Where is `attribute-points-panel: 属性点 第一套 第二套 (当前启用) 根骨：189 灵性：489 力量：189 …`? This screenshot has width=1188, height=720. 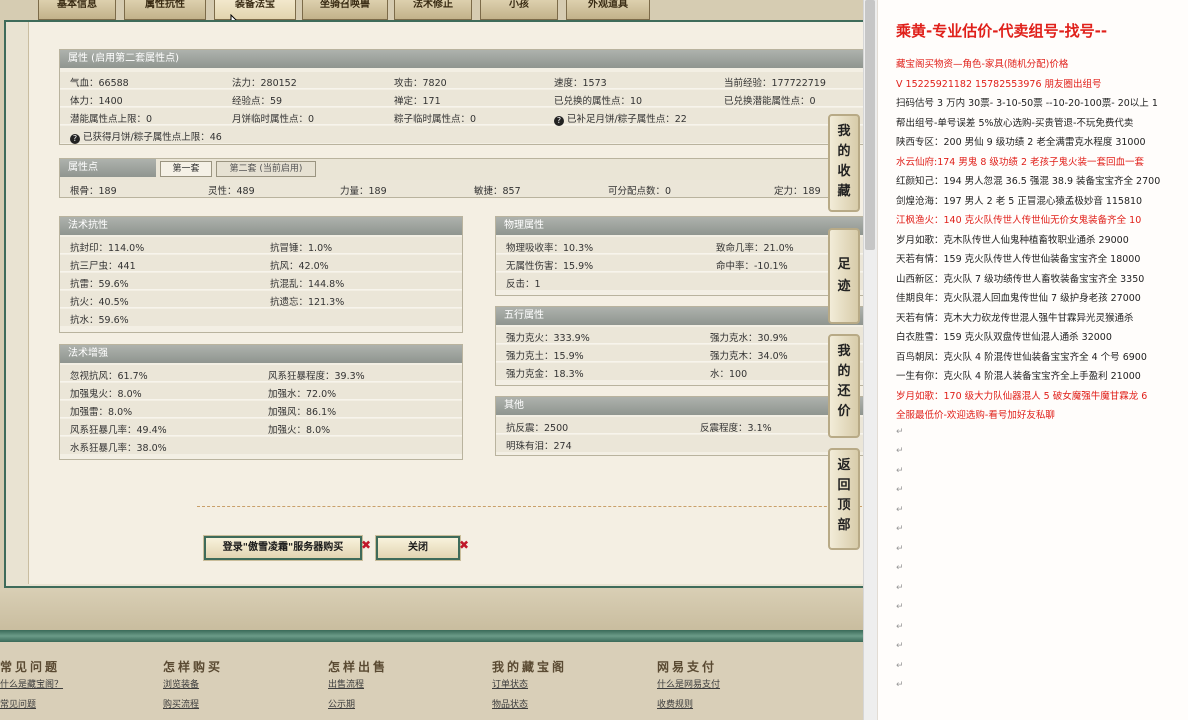 attribute-points-panel: 属性点 第一套 第二套 (当前启用) 根骨：189 灵性：489 力量：189 … is located at coordinates (459, 178).